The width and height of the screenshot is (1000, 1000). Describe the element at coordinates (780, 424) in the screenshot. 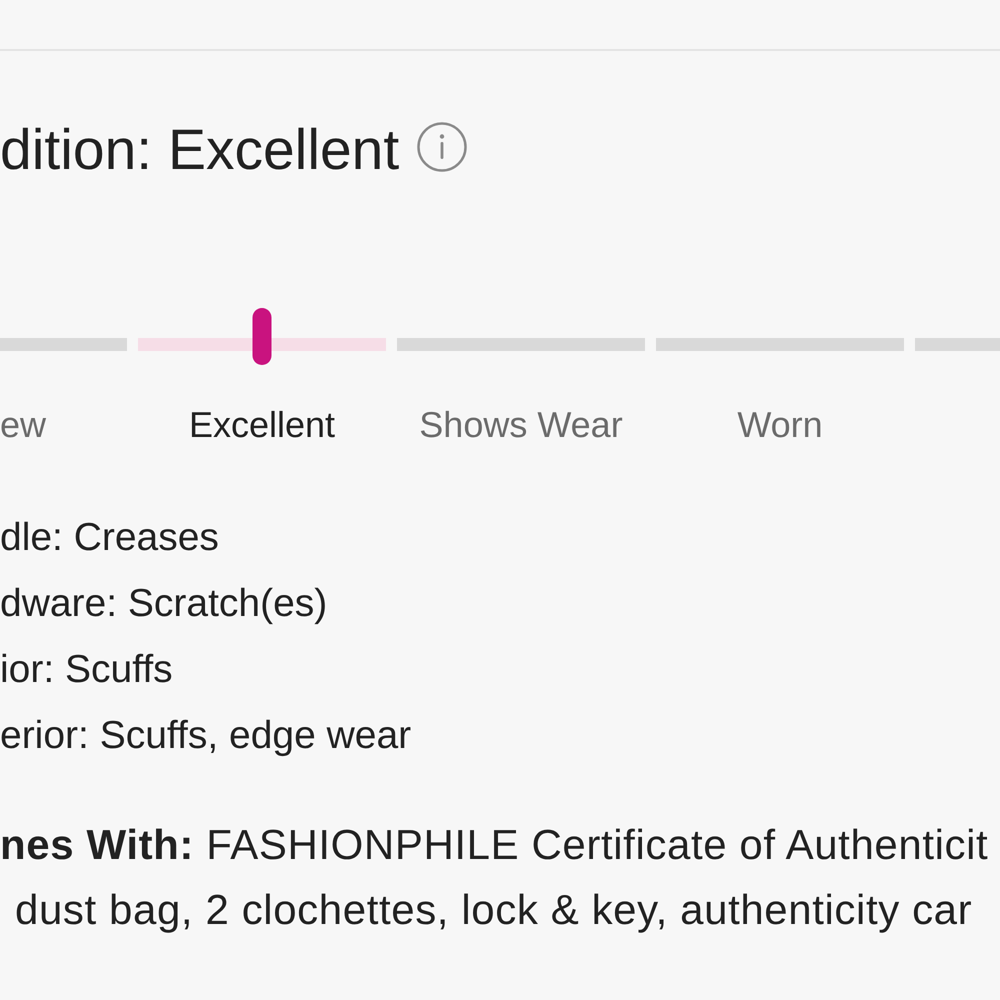

I see `scale-label: Worn` at that location.